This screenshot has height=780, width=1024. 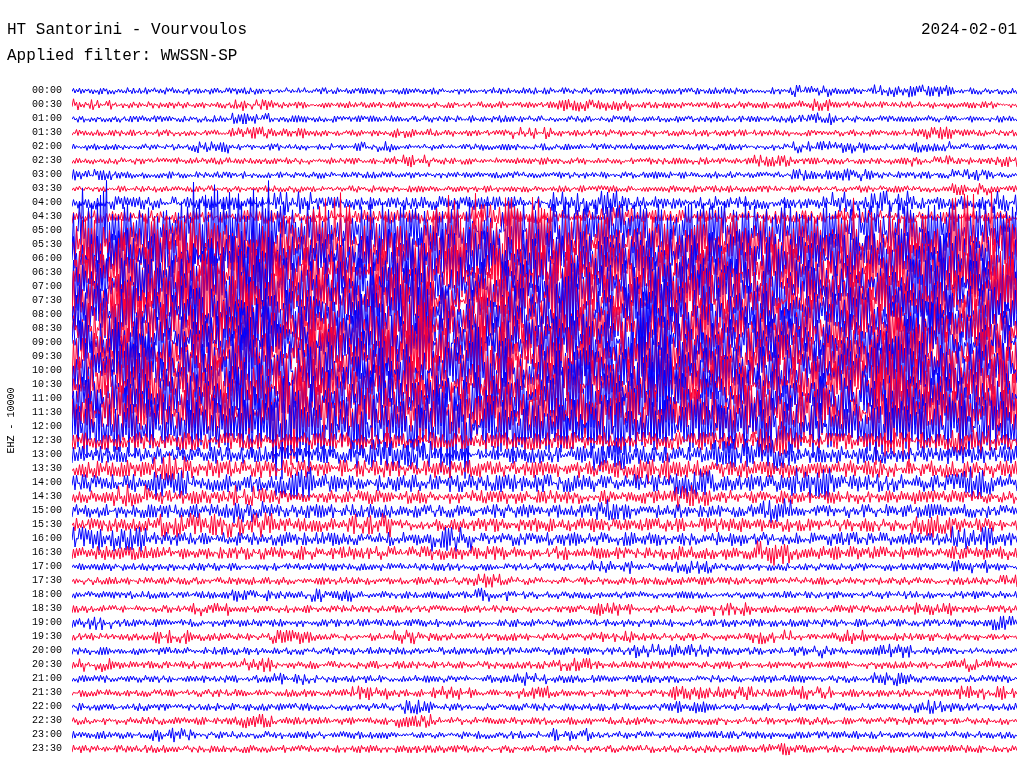 What do you see at coordinates (47, 147) in the screenshot?
I see `time-label: 02:00` at bounding box center [47, 147].